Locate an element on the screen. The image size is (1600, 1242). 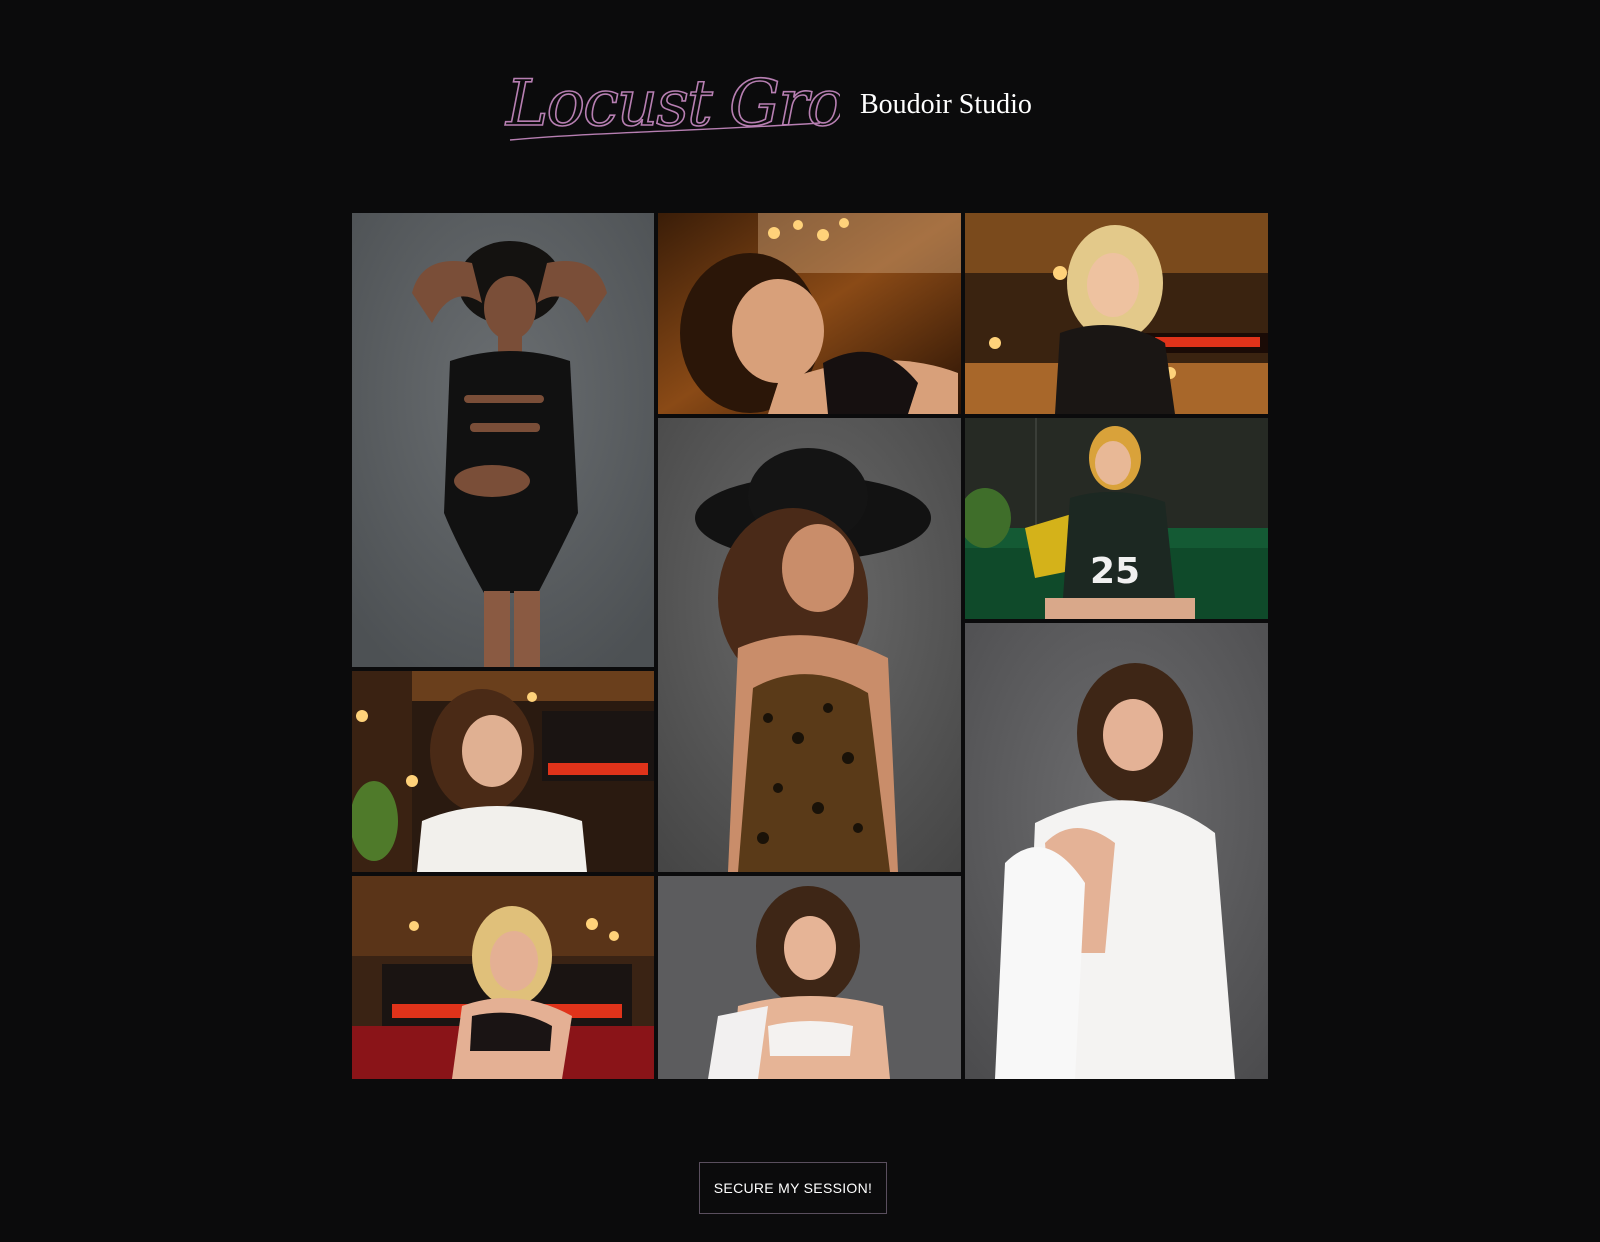
secure-session-button: SECURE MY SESSION! is located at coordinates (793, 1188).